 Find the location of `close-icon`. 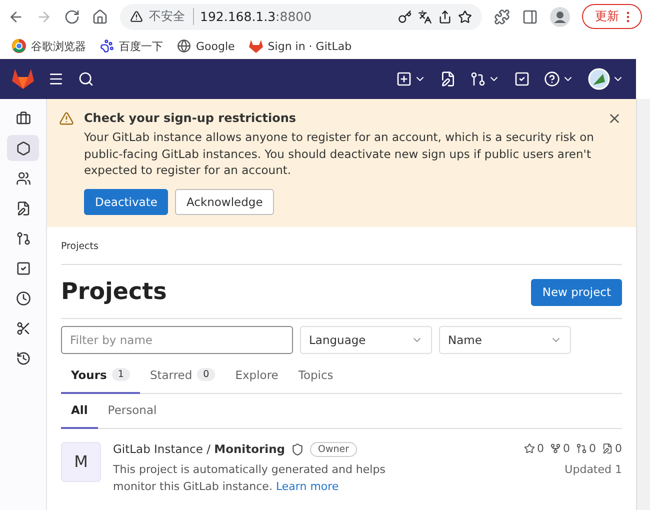

close-icon is located at coordinates (614, 118).